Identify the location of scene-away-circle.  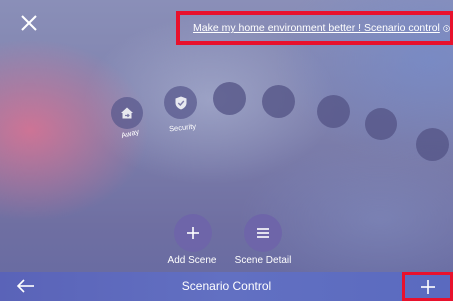
(127, 113).